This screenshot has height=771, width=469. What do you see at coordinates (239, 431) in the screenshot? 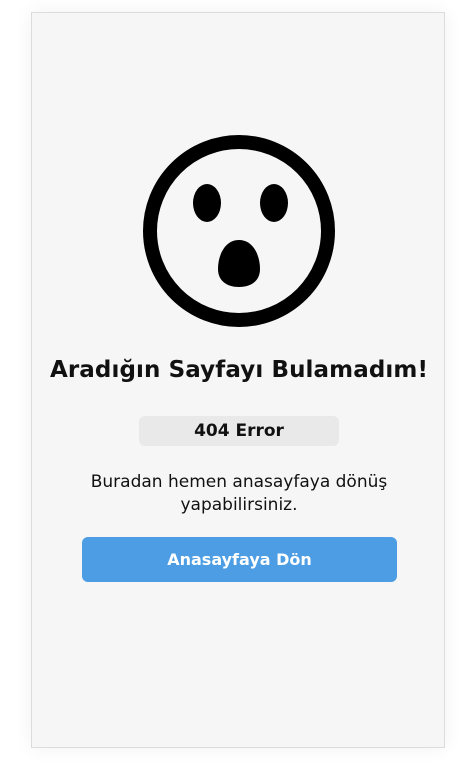
I see `error-code-badge: 404 Error` at bounding box center [239, 431].